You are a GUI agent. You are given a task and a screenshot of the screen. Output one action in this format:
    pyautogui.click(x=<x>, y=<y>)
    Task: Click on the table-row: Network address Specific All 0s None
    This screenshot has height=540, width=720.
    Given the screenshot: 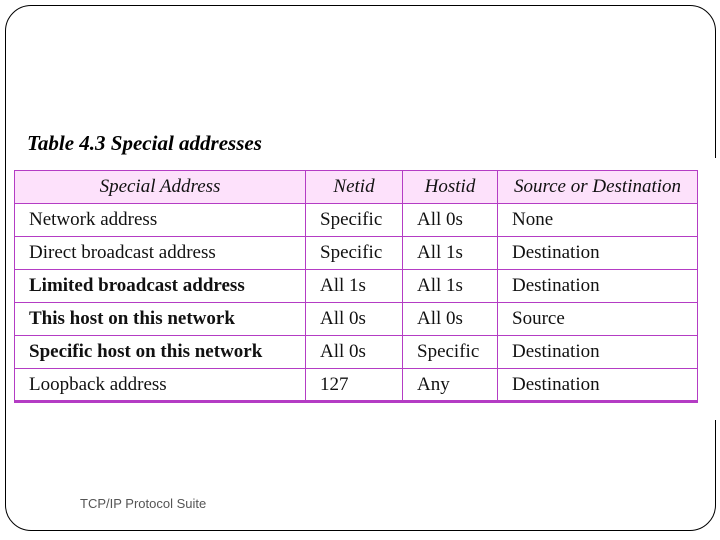 What is the action you would take?
    pyautogui.click(x=356, y=220)
    